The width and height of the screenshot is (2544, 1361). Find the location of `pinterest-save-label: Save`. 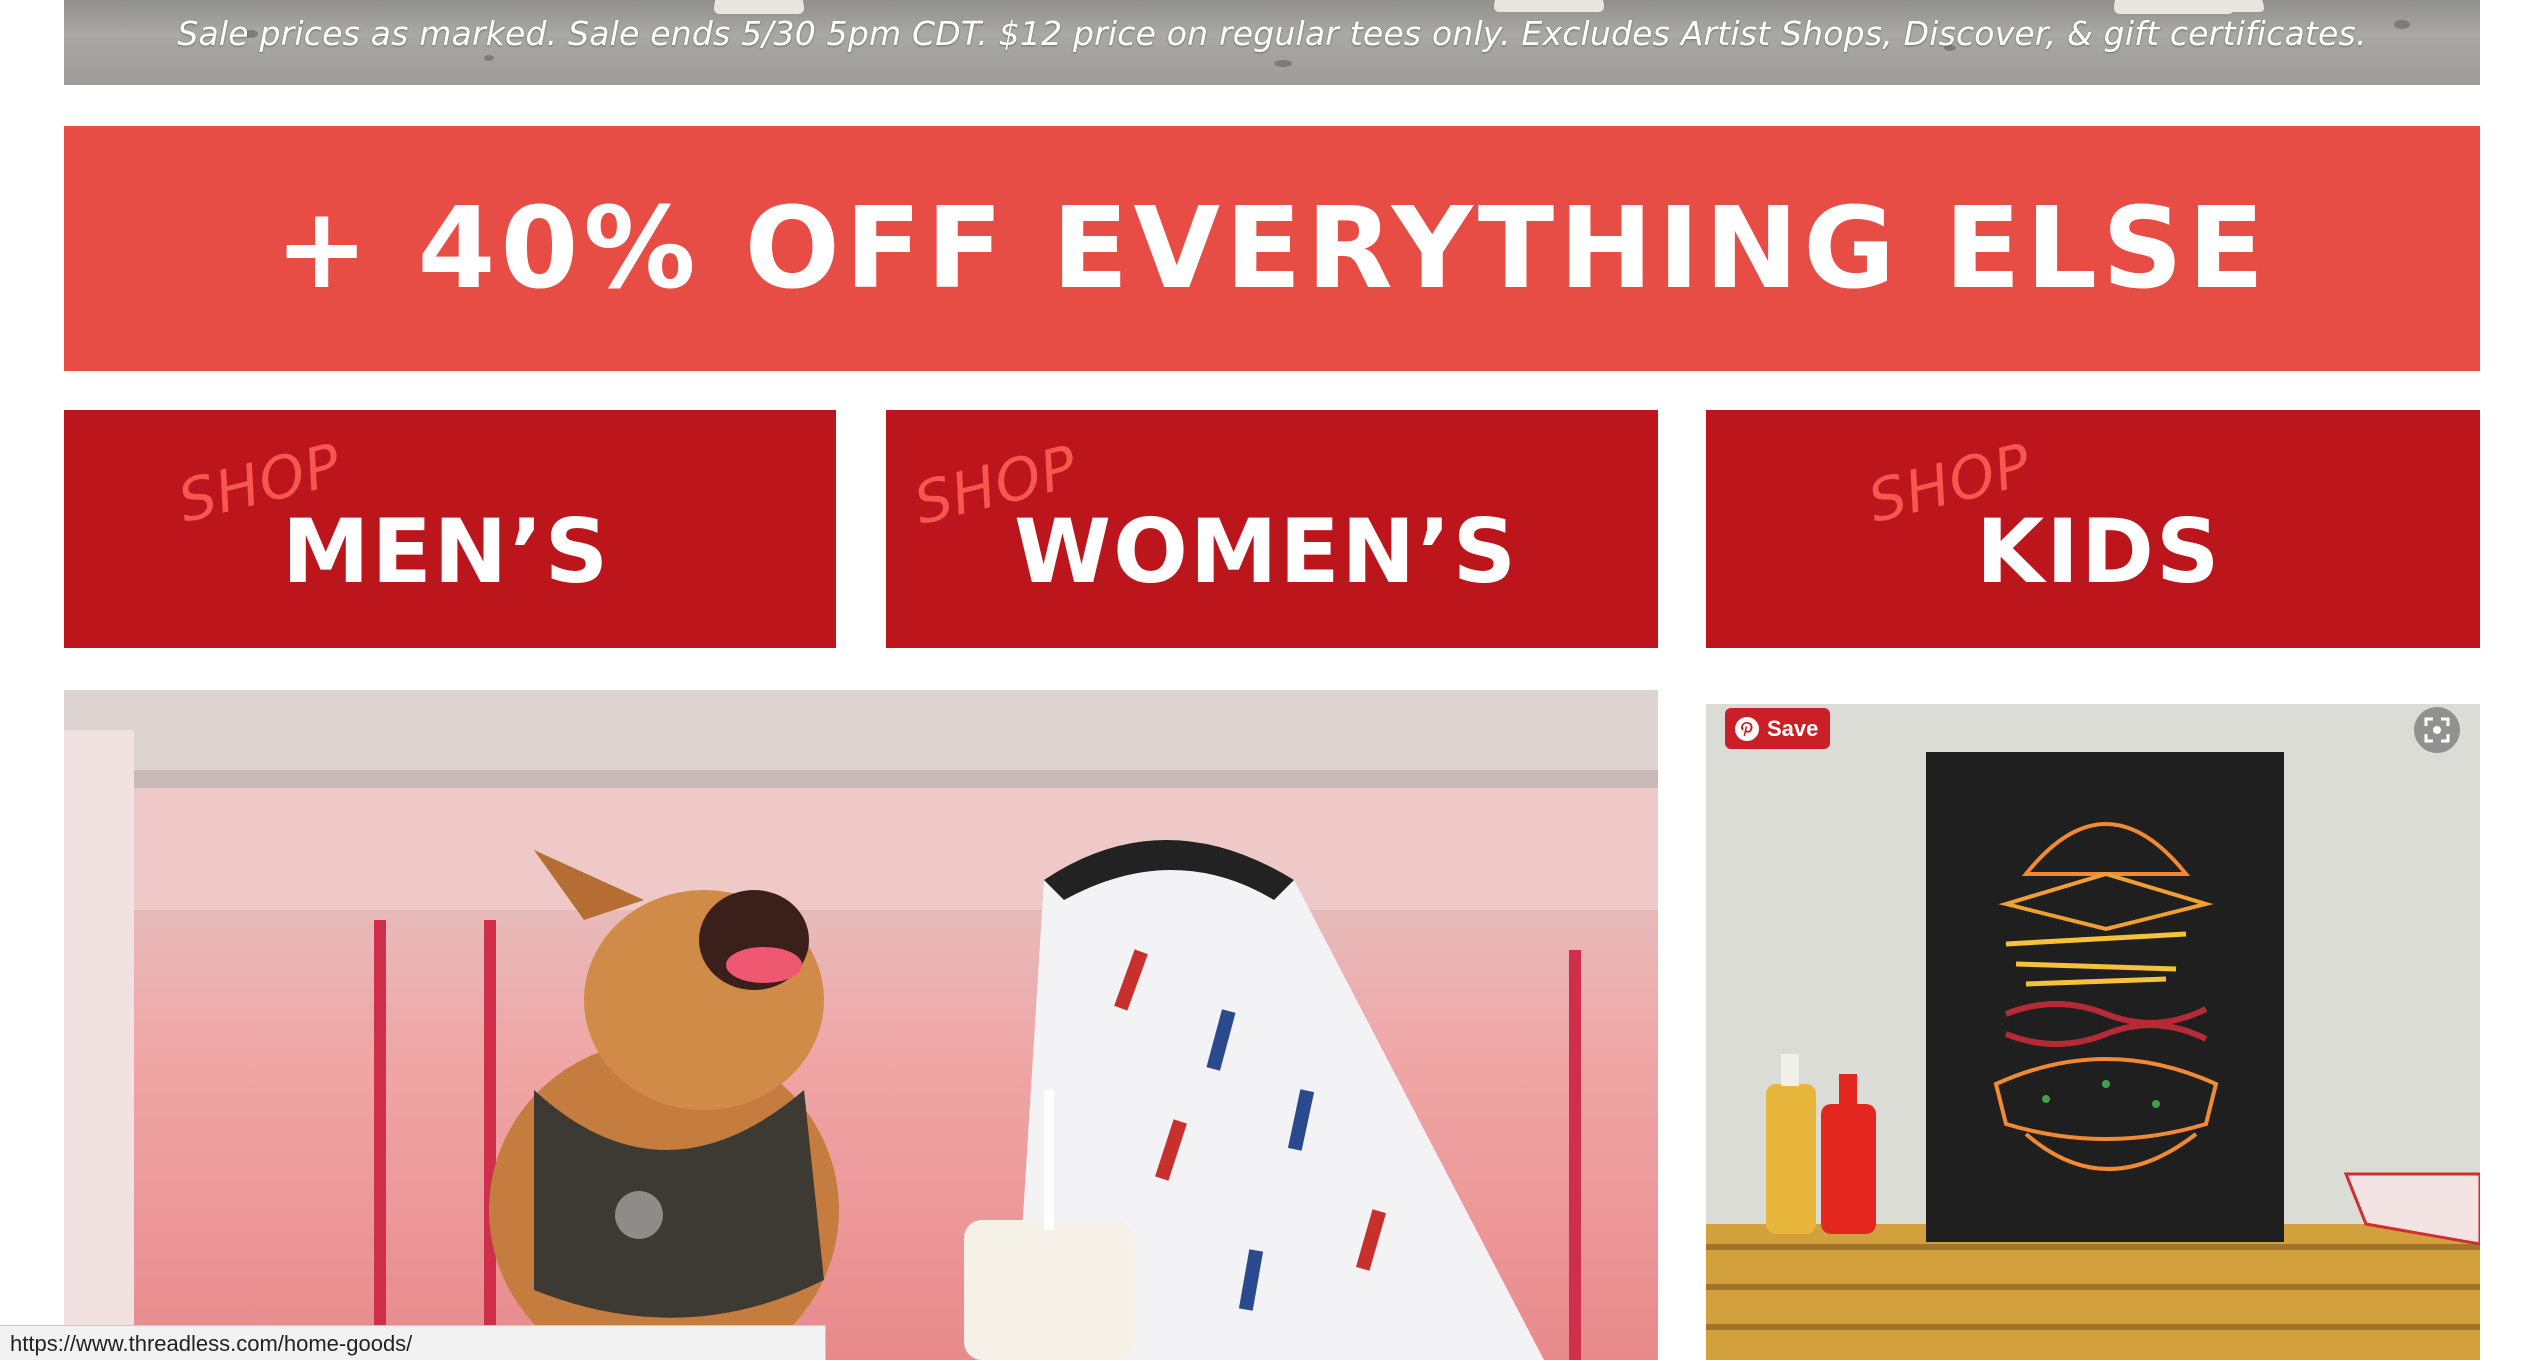

pinterest-save-label: Save is located at coordinates (1793, 728).